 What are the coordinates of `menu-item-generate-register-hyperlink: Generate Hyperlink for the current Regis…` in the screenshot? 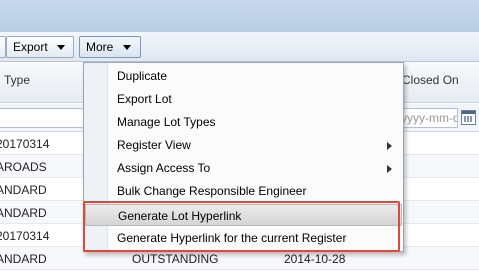 It's located at (243, 238).